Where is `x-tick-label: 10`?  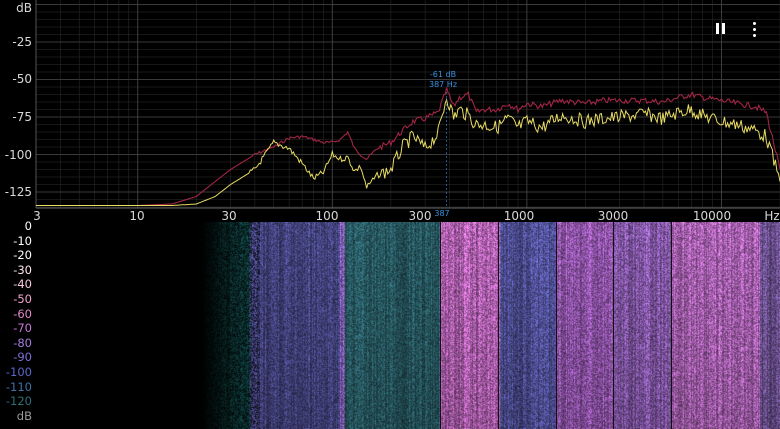 x-tick-label: 10 is located at coordinates (137, 216).